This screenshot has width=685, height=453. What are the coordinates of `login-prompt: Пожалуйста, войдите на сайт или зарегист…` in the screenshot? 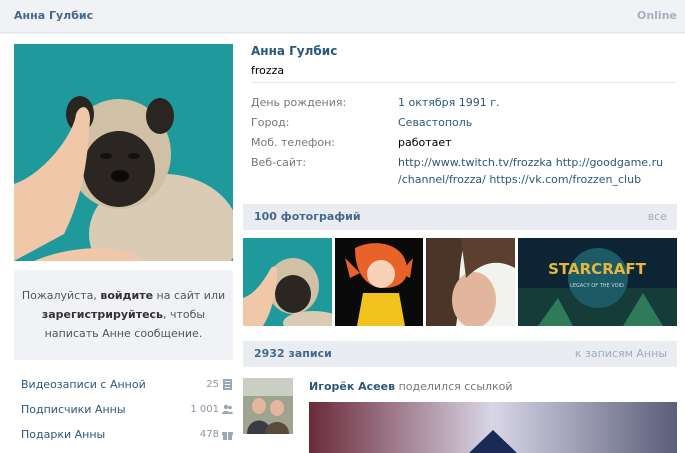 It's located at (123, 315).